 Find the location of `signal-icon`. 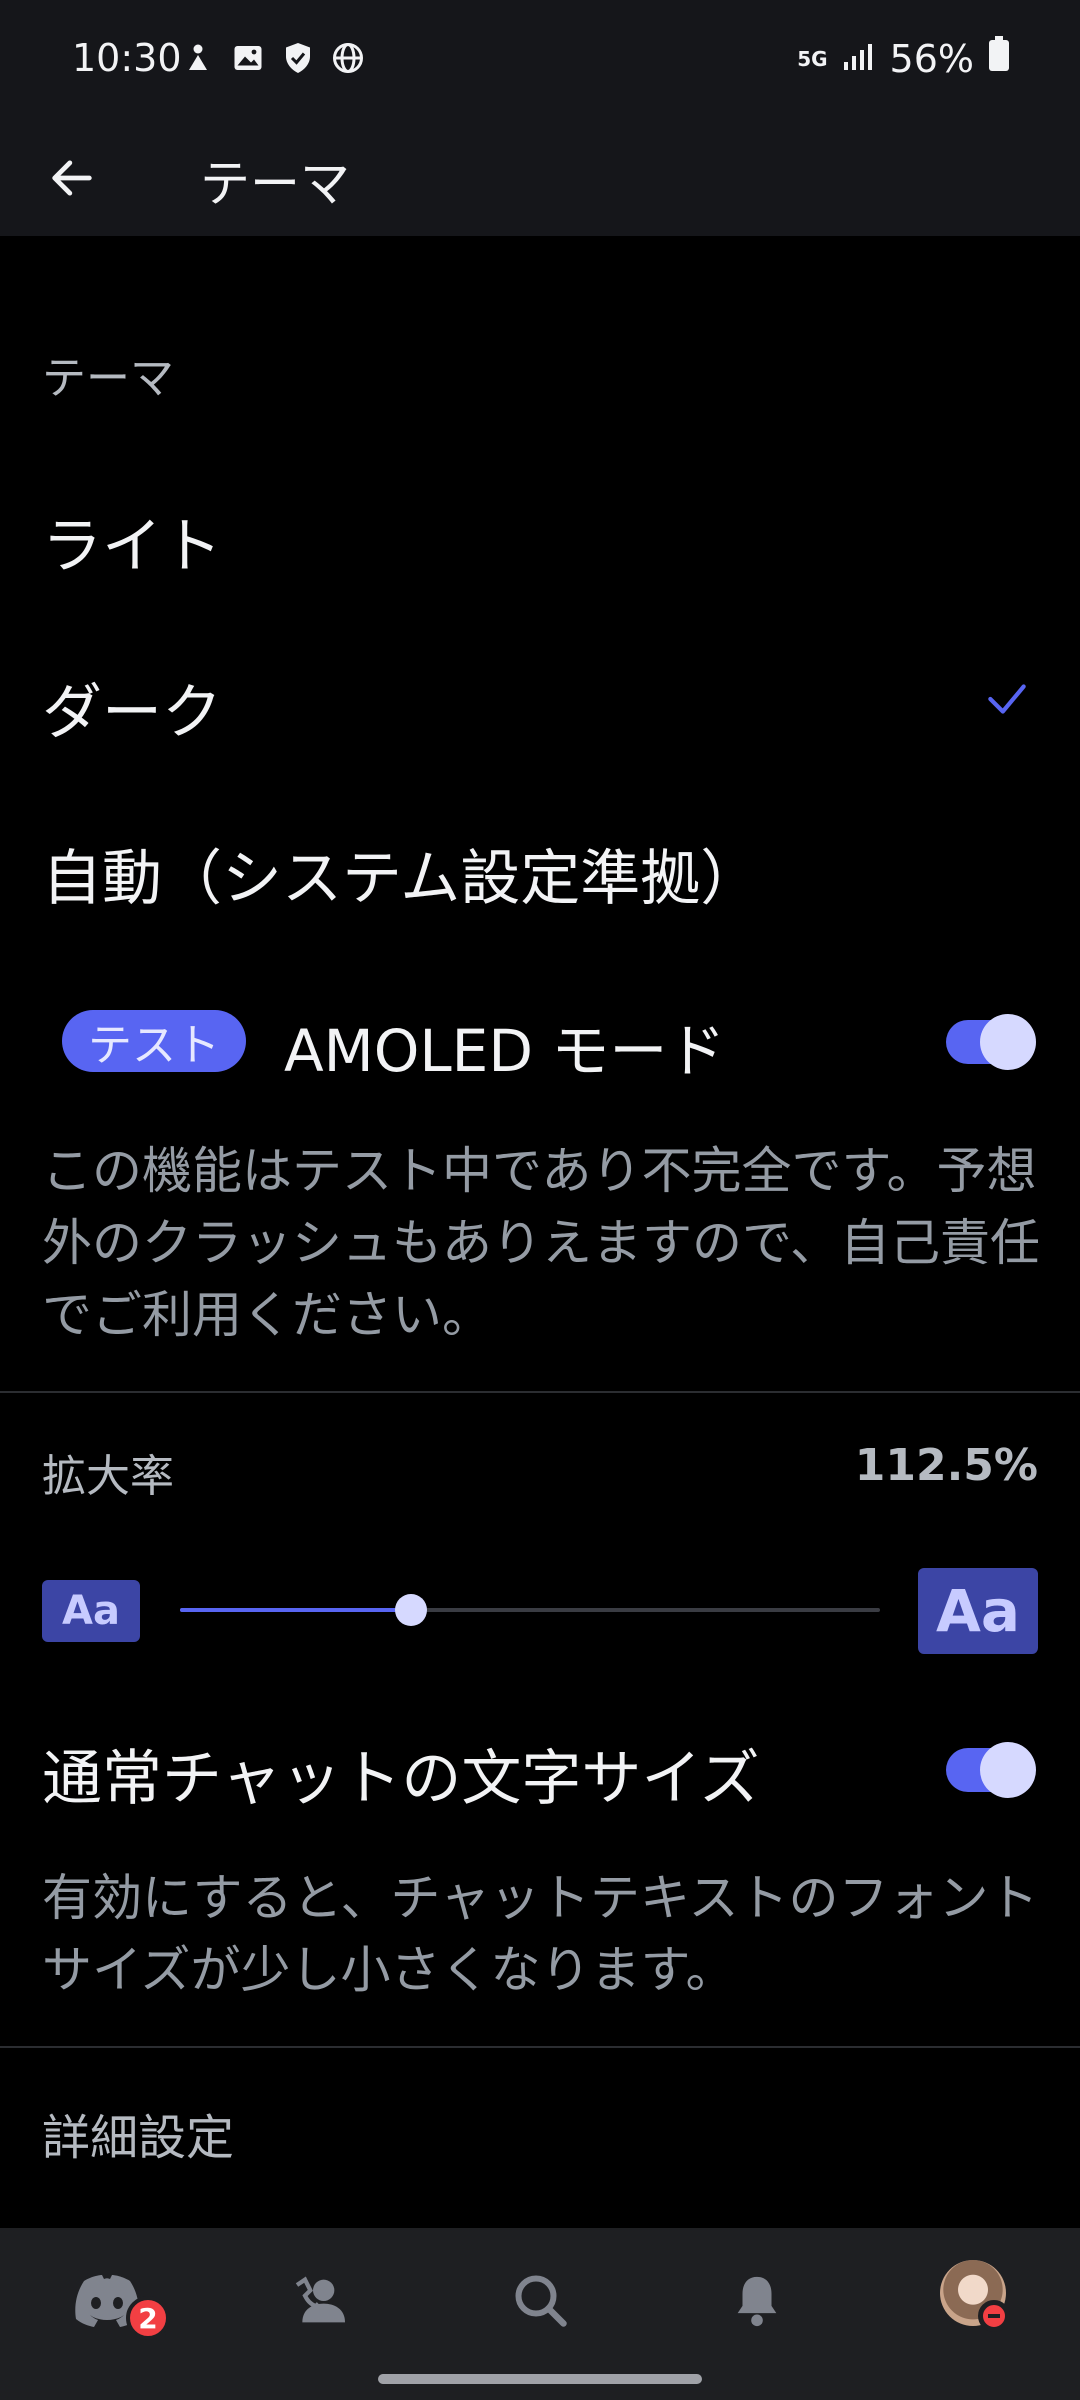

signal-icon is located at coordinates (859, 59).